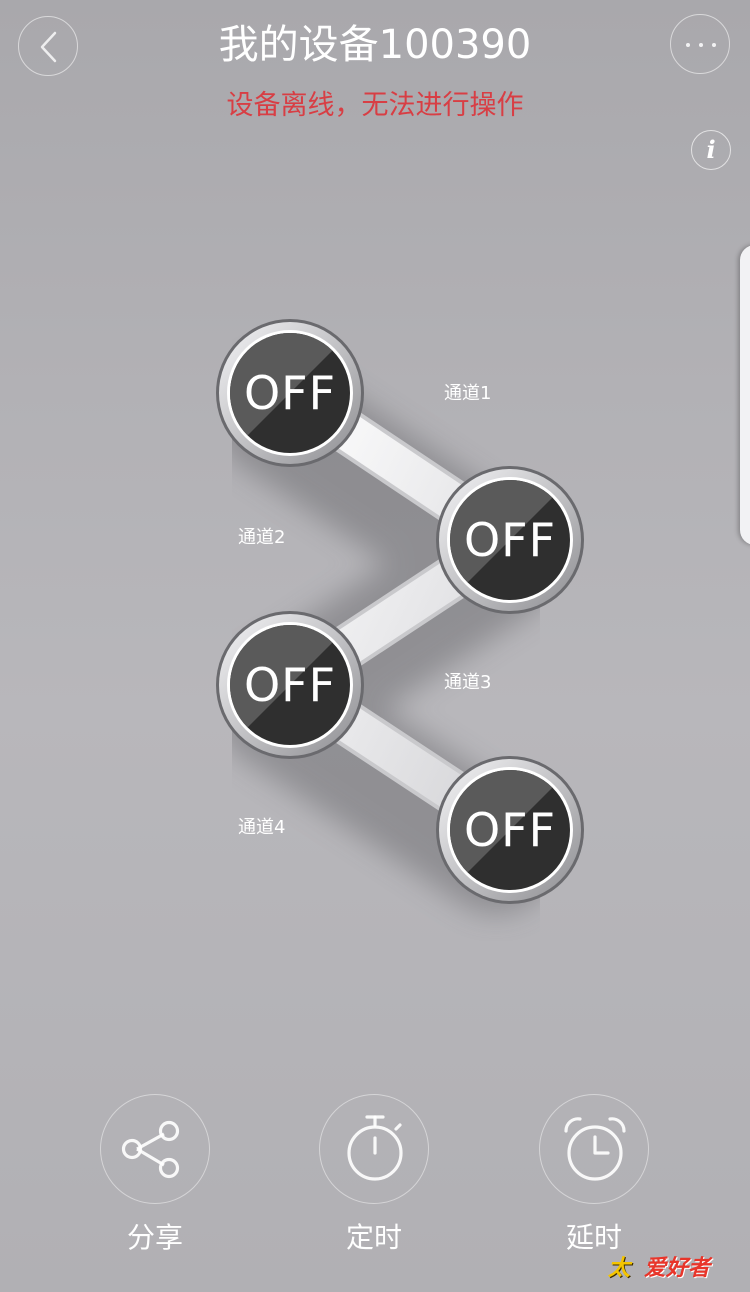  I want to click on share-button, so click(155, 1149).